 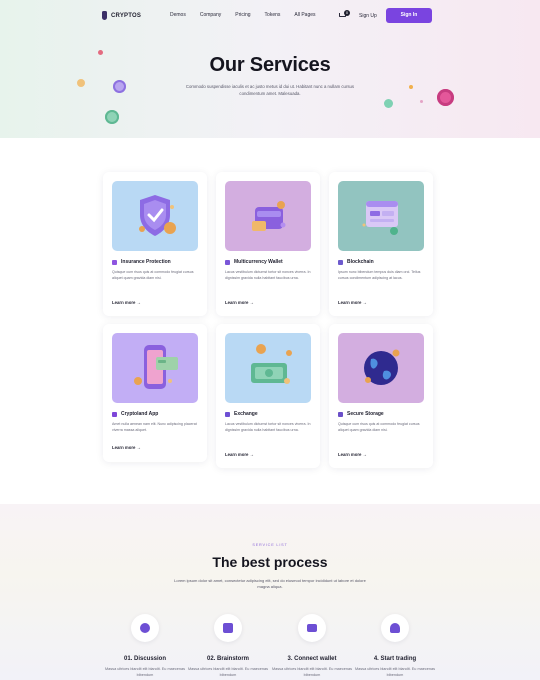 What do you see at coordinates (273, 15) in the screenshot?
I see `nav-link-tokens: Tokens` at bounding box center [273, 15].